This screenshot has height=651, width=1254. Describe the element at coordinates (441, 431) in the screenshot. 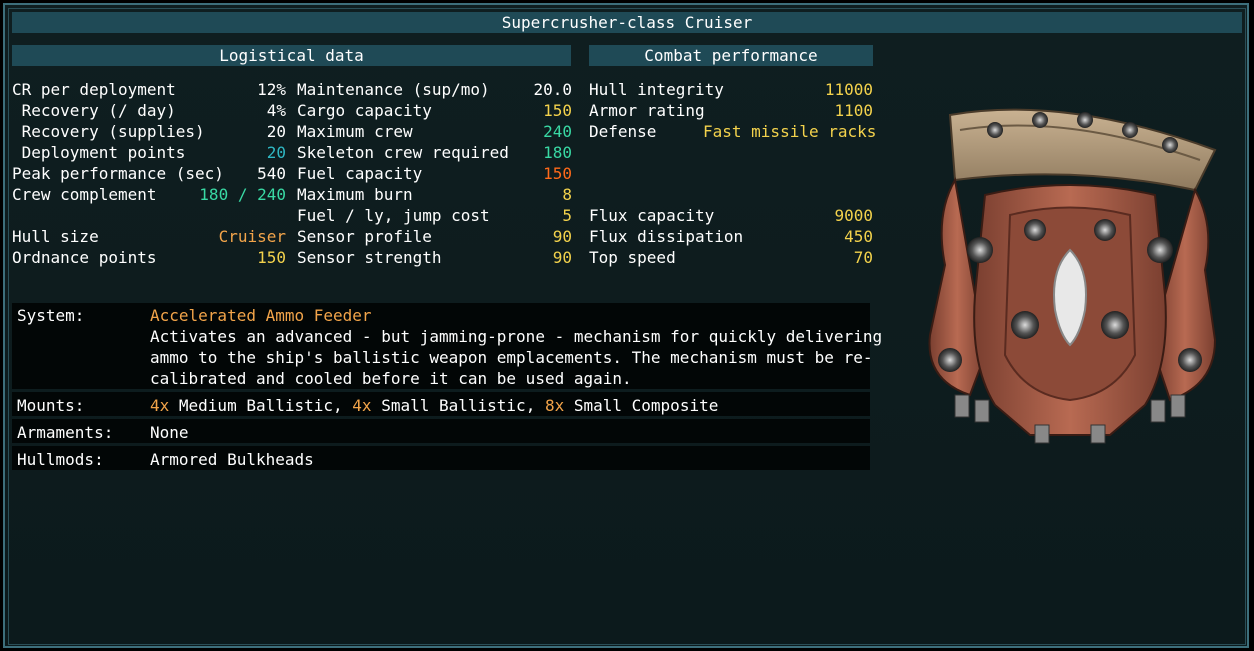

I see `armaments-panel` at that location.